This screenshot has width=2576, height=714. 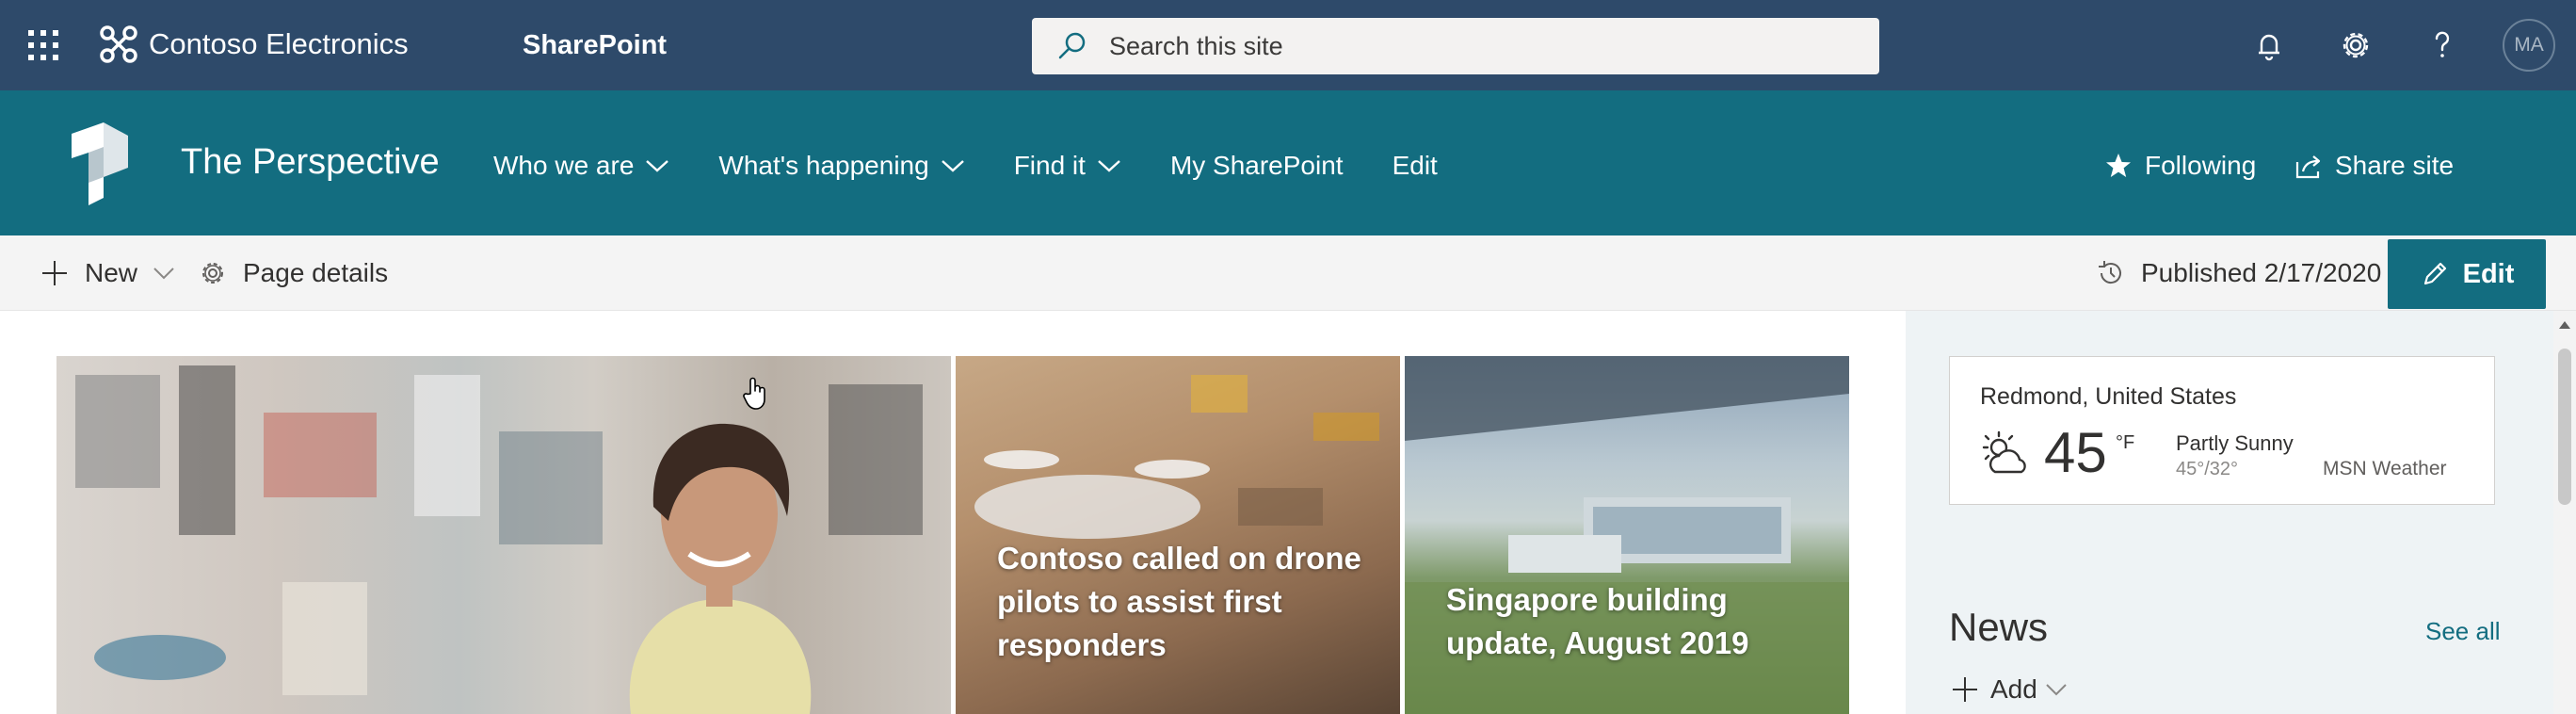 What do you see at coordinates (2013, 689) in the screenshot?
I see `news-add-label: Add` at bounding box center [2013, 689].